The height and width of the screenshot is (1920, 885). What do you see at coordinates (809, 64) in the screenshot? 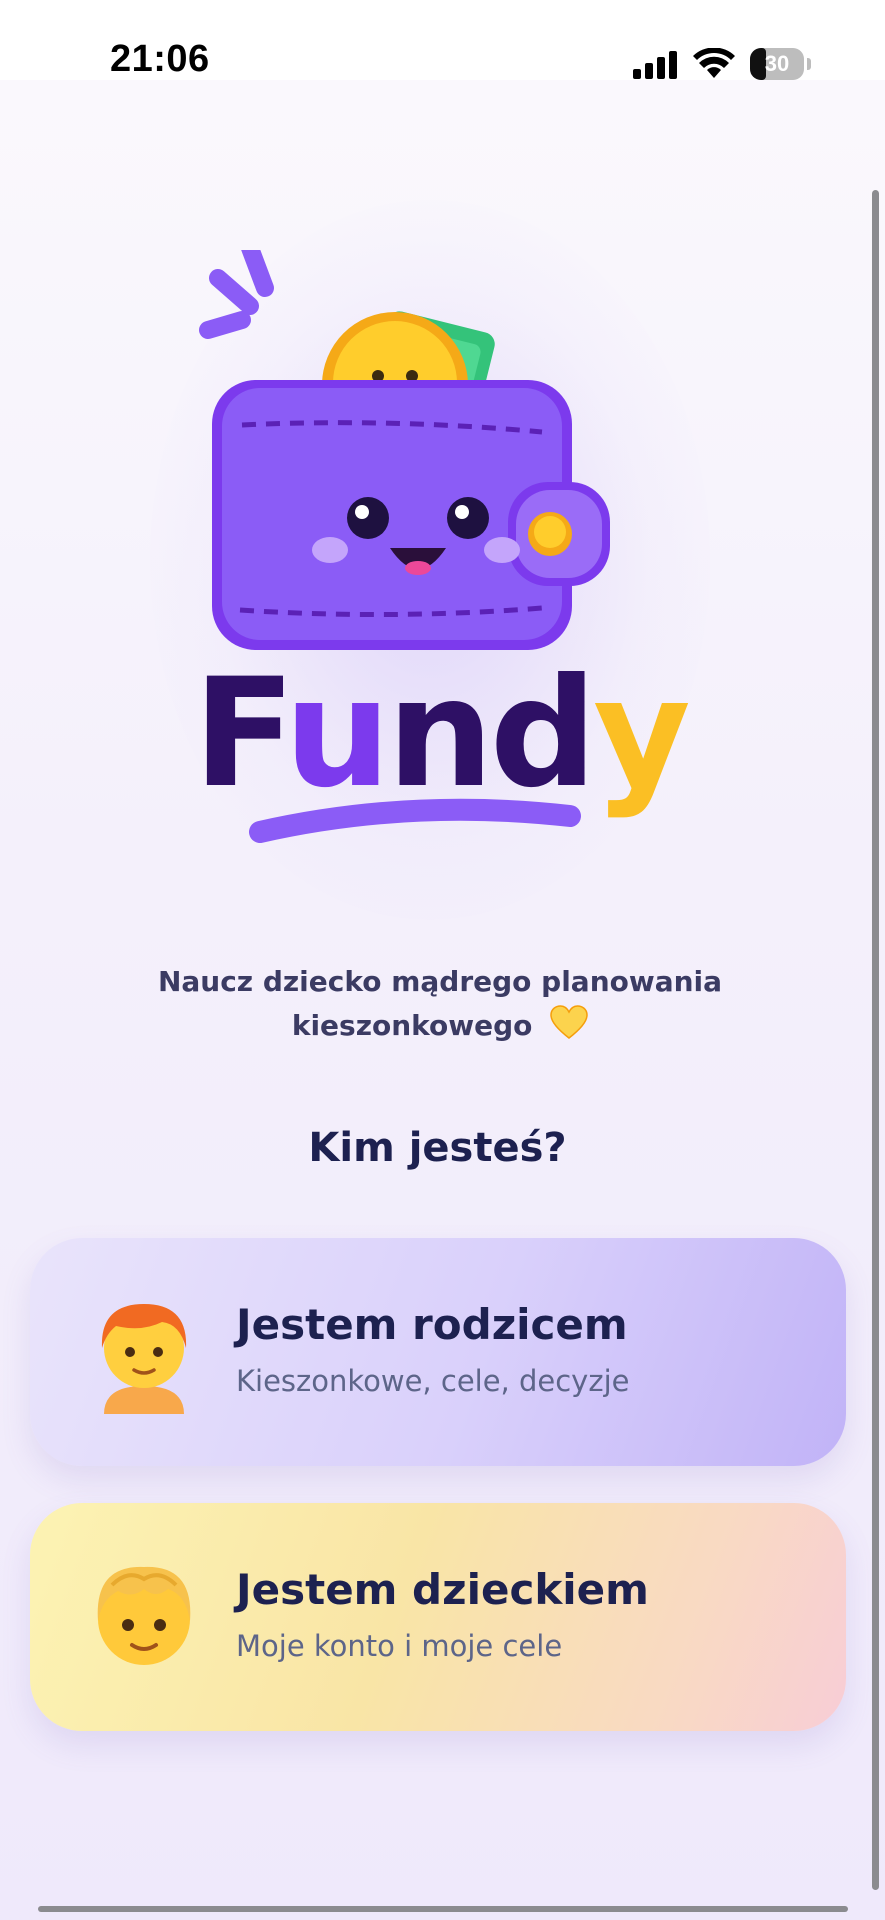
I see `battery-cap` at bounding box center [809, 64].